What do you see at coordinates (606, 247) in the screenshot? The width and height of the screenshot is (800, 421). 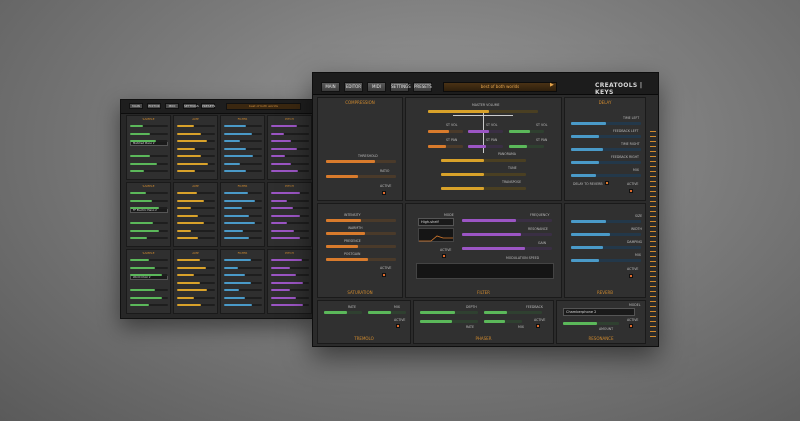 I see `reverb-damping-slider` at bounding box center [606, 247].